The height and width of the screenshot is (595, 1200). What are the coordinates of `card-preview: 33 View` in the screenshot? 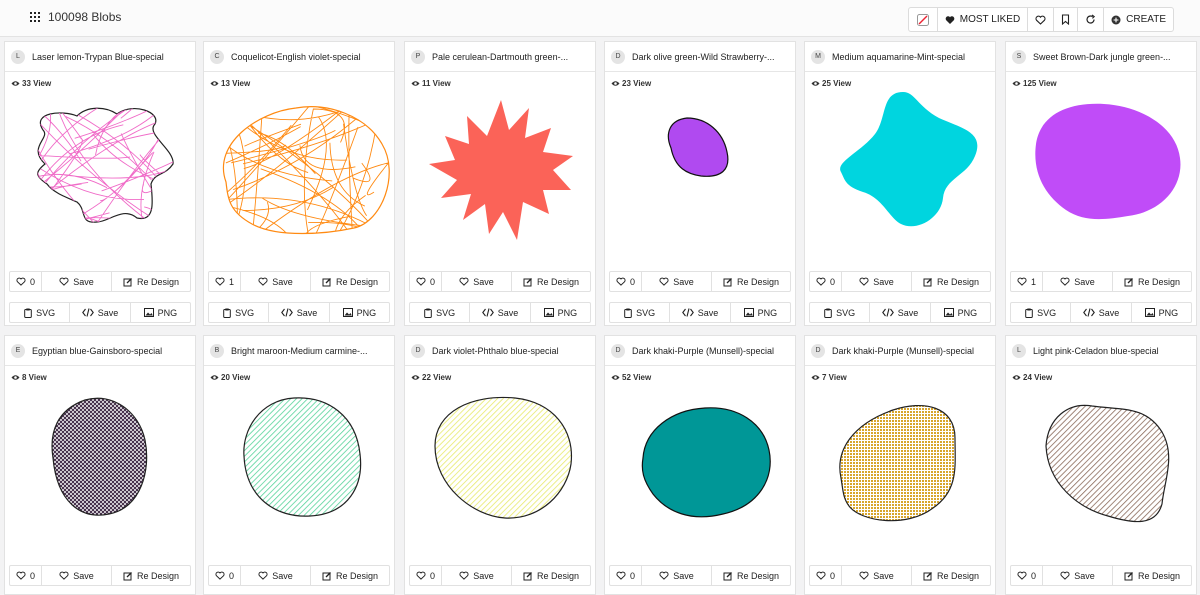 It's located at (100, 169).